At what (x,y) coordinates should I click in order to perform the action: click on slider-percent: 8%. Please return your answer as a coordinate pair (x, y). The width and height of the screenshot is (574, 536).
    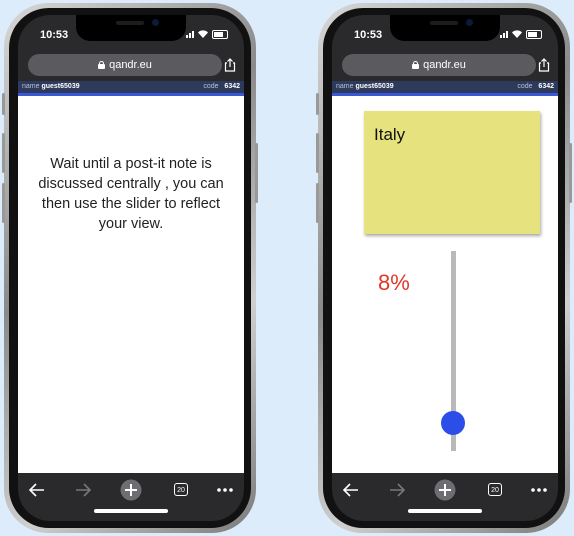
    Looking at the image, I should click on (394, 282).